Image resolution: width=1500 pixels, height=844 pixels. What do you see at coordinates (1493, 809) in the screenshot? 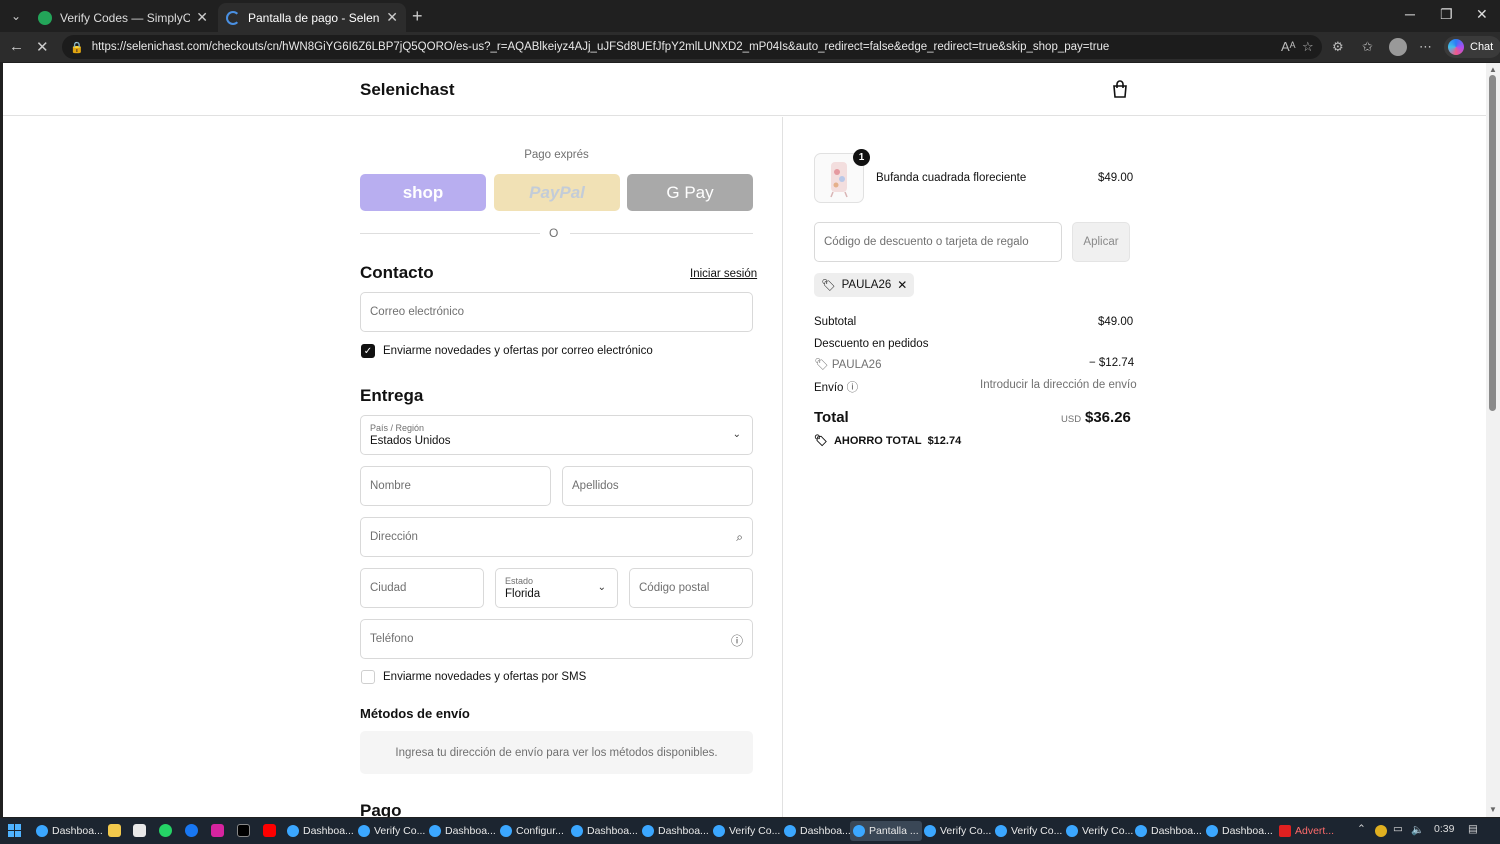
I see `scroll-down-icon: ▼` at bounding box center [1493, 809].